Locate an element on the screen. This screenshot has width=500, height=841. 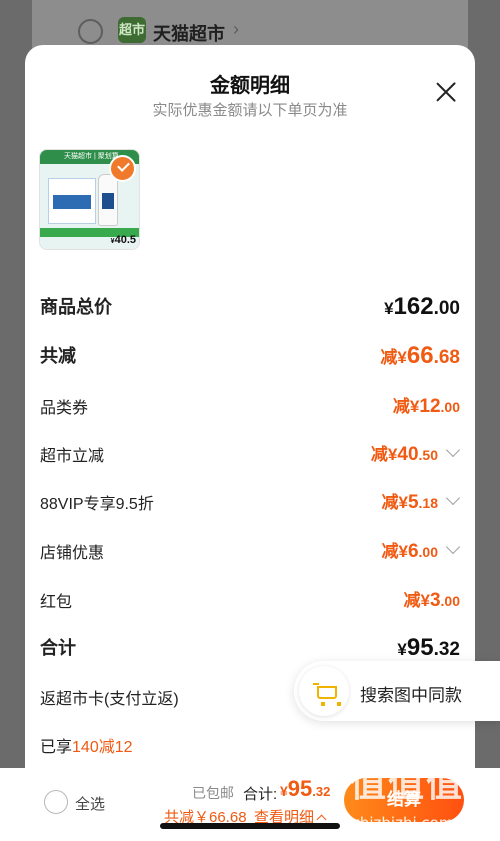
shipping-status: 已包邮 is located at coordinates (213, 793).